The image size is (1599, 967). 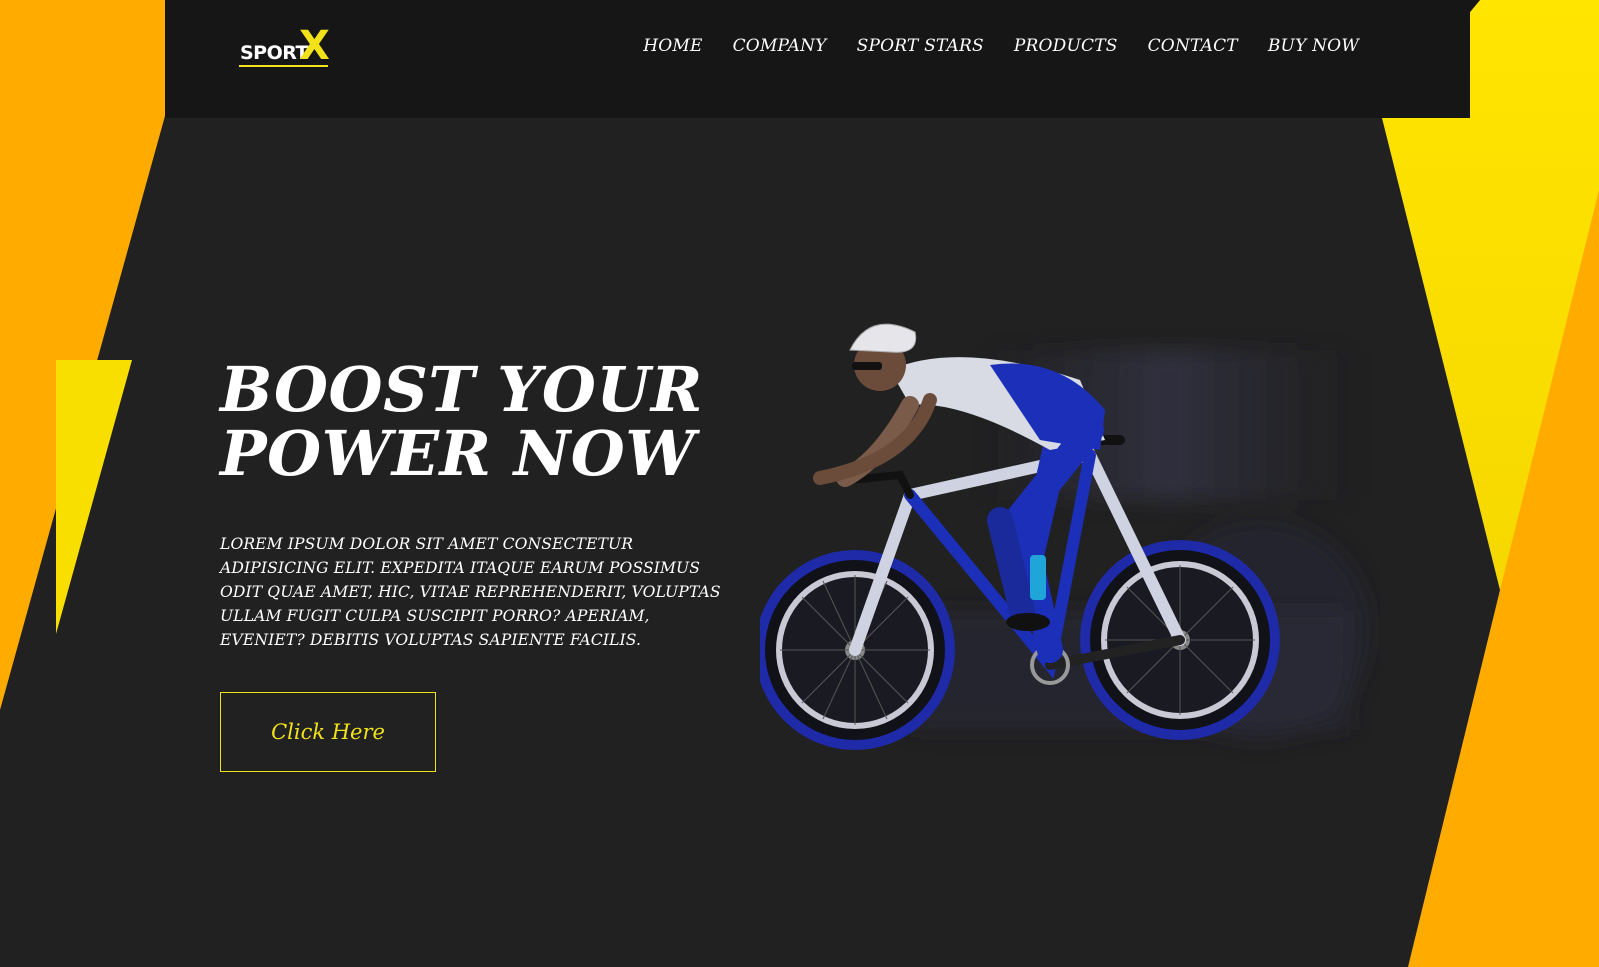 I want to click on click-here-button: Click Here, so click(x=328, y=732).